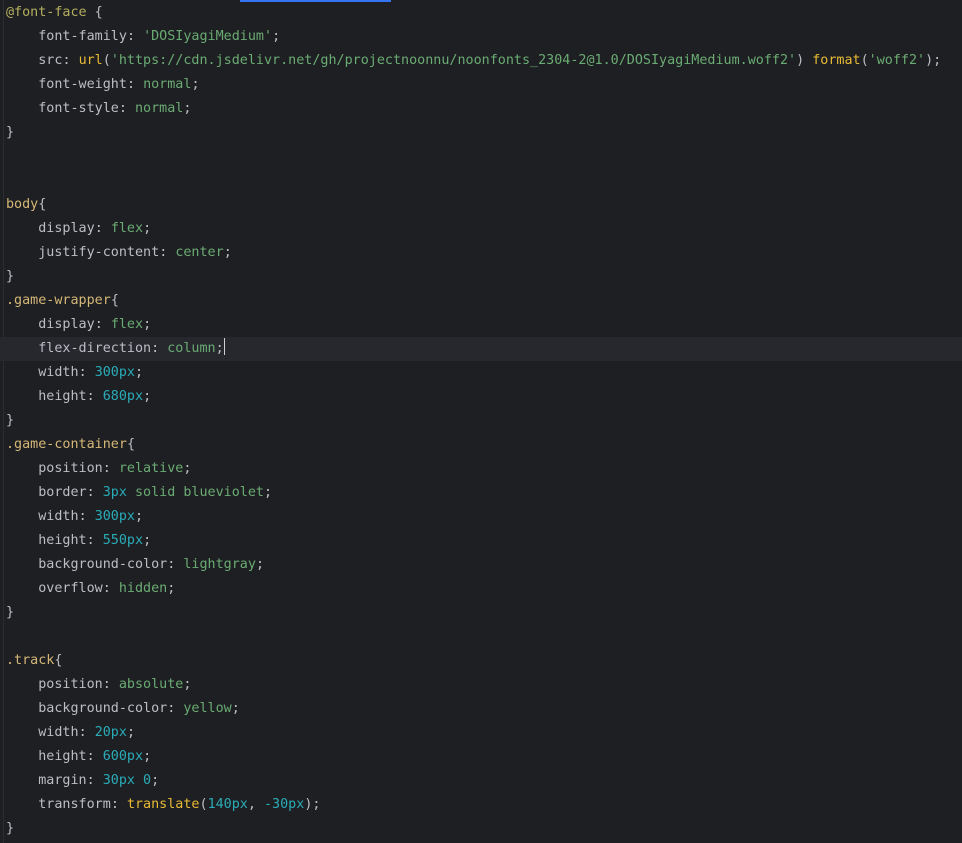 This screenshot has width=962, height=843. What do you see at coordinates (54, 588) in the screenshot?
I see `code-token: overflow` at bounding box center [54, 588].